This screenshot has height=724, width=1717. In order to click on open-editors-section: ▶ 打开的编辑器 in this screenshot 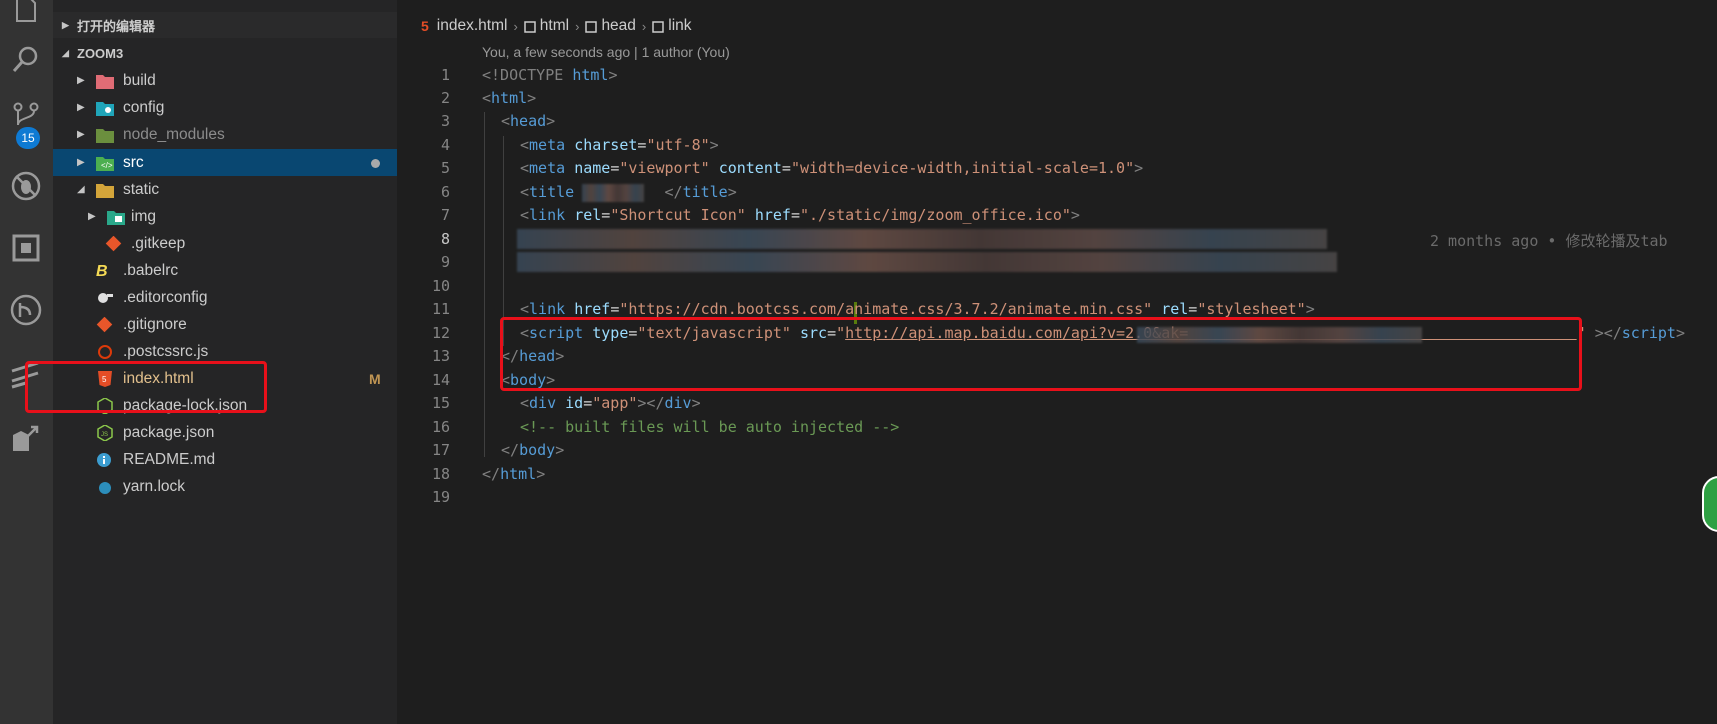, I will do `click(225, 25)`.